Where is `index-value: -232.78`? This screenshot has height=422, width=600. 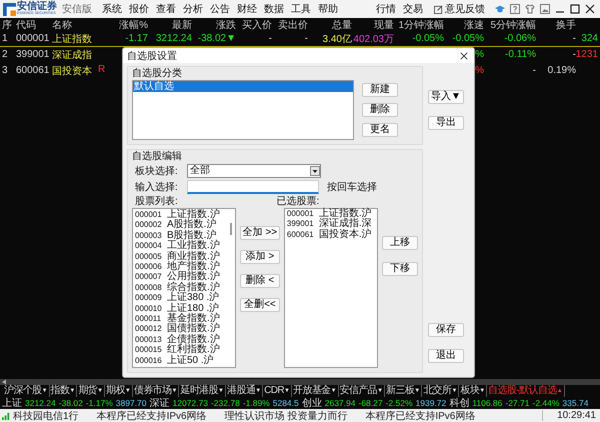
index-value: -232.78 is located at coordinates (225, 403).